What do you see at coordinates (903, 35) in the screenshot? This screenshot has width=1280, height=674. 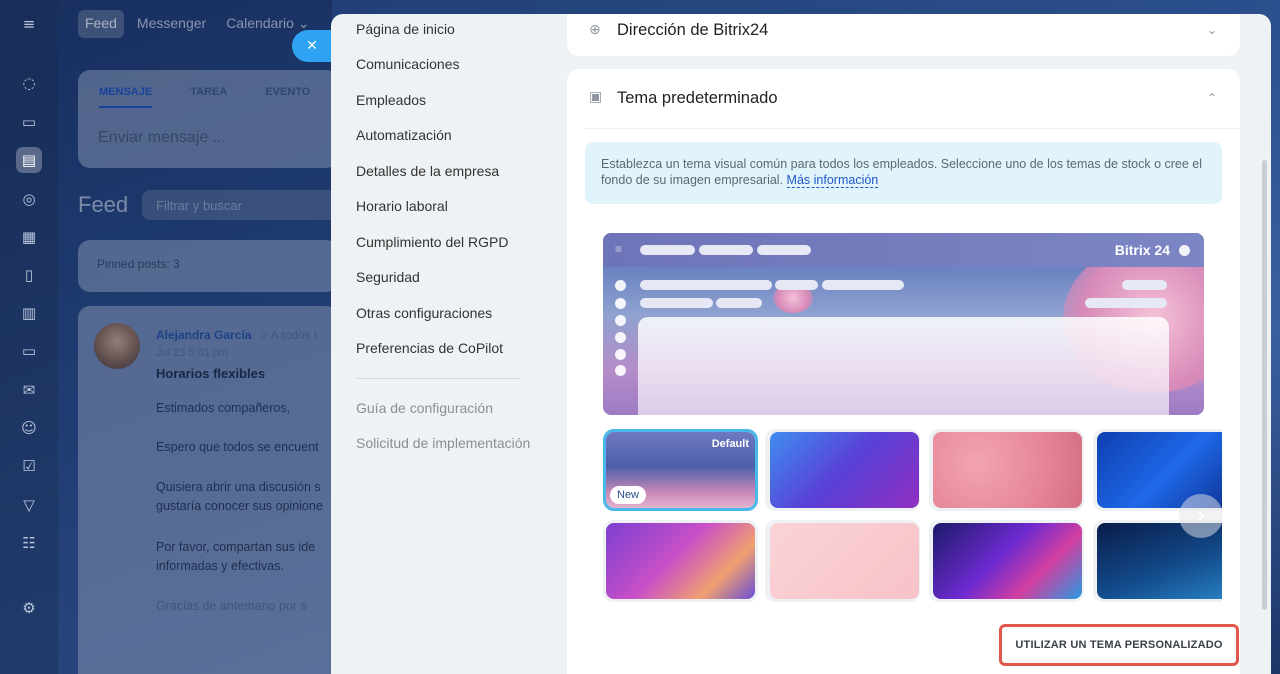 I see `address-section: ⊕ Dirección de Bitrix24 ⌄` at bounding box center [903, 35].